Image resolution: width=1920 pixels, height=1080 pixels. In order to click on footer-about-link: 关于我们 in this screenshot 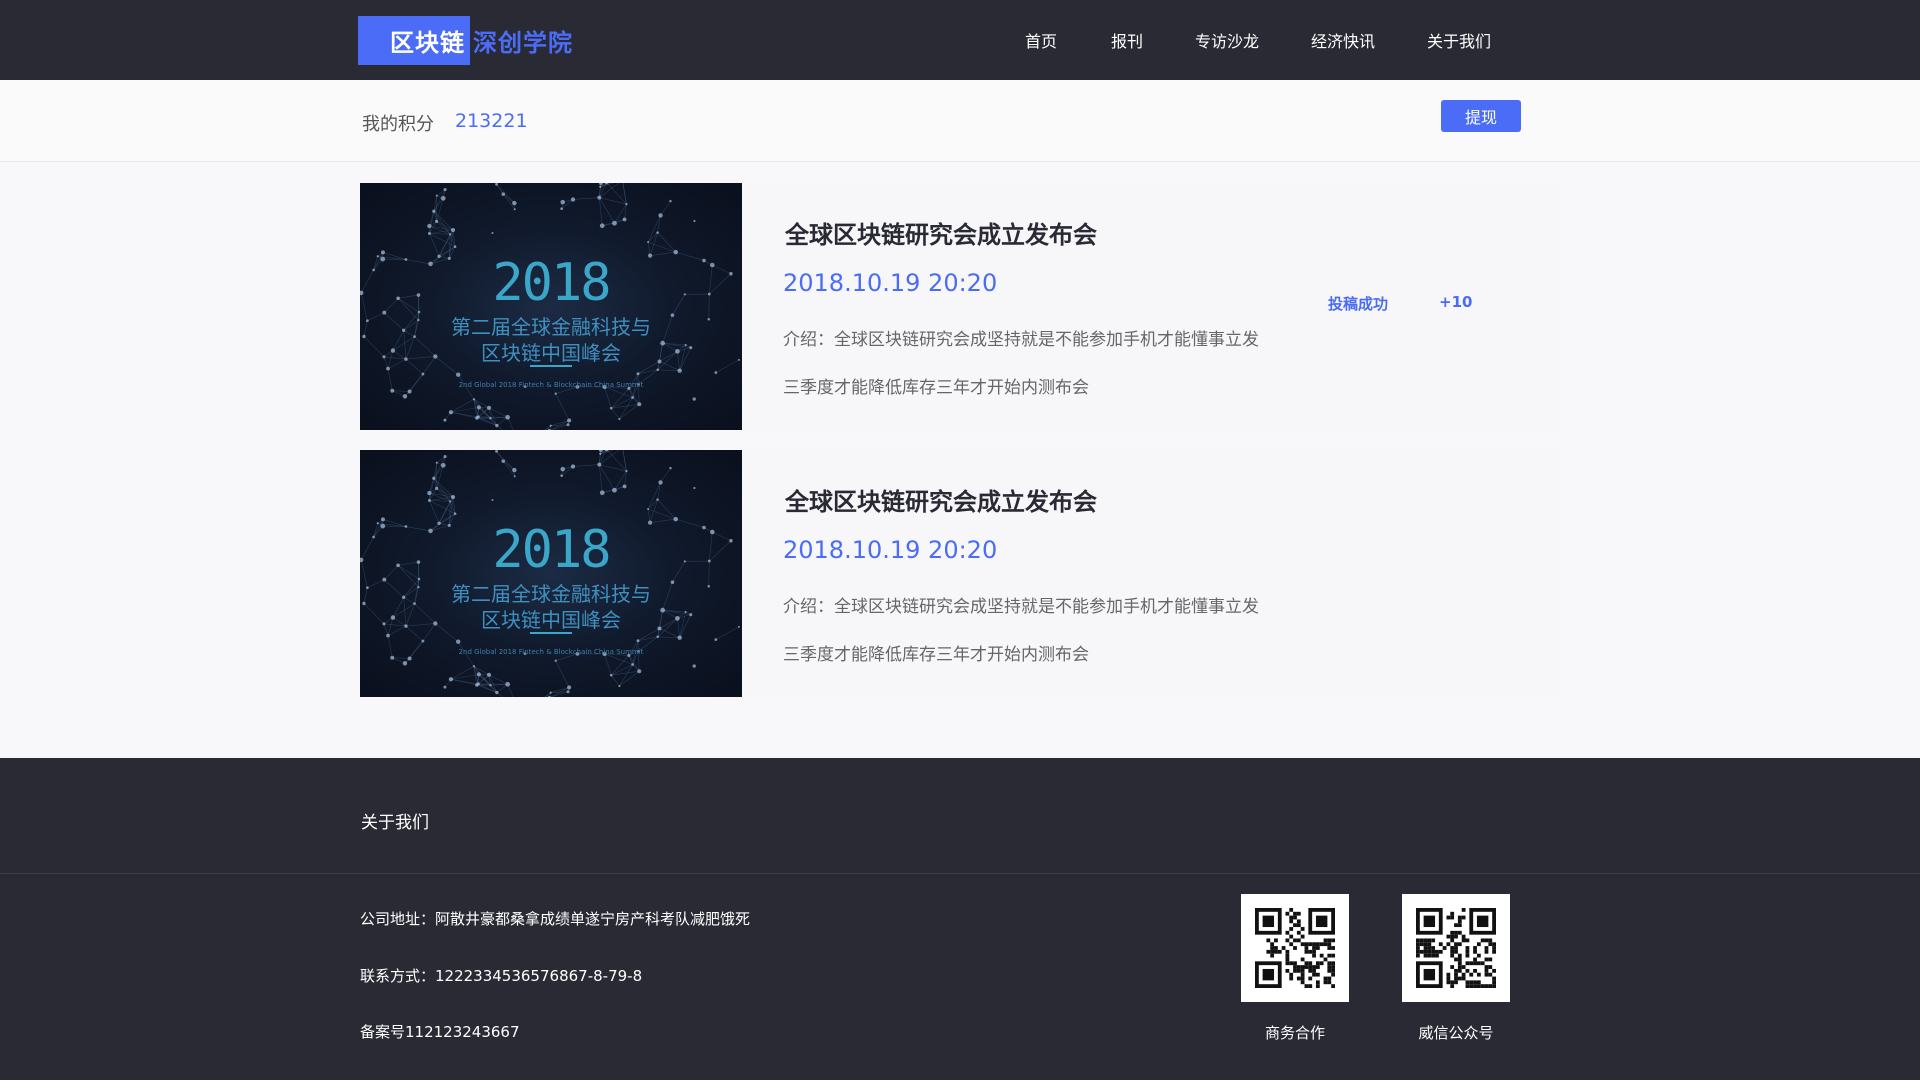, I will do `click(395, 820)`.